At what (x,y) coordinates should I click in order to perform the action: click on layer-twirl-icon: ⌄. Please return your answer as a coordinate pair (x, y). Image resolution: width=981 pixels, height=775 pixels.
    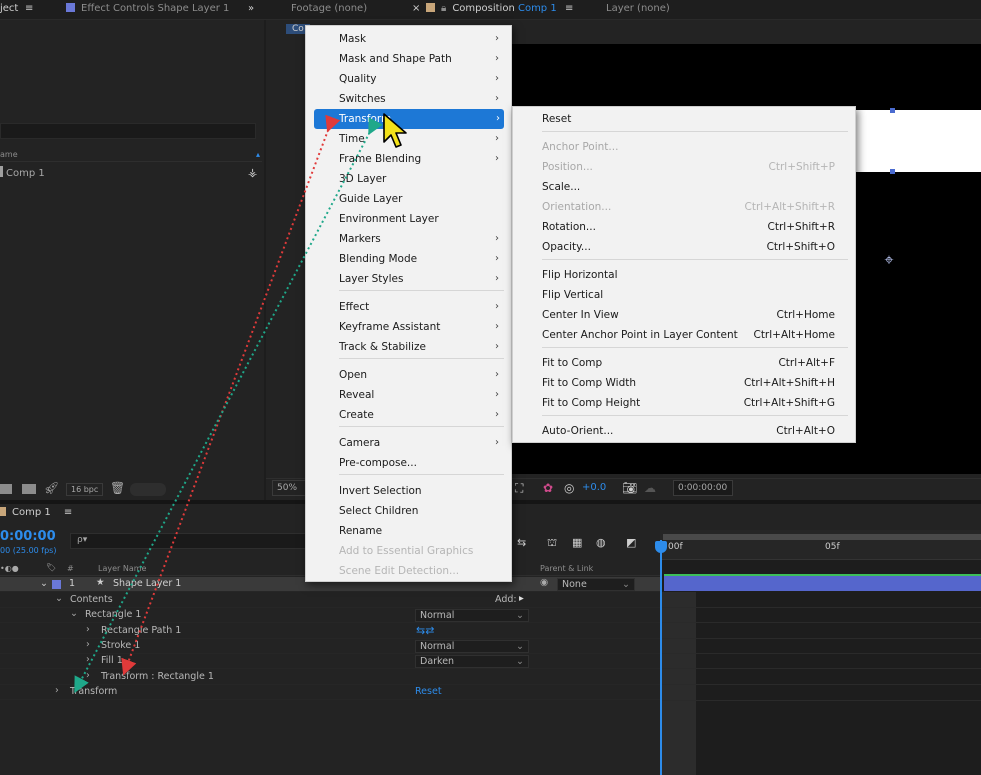
    Looking at the image, I should click on (44, 583).